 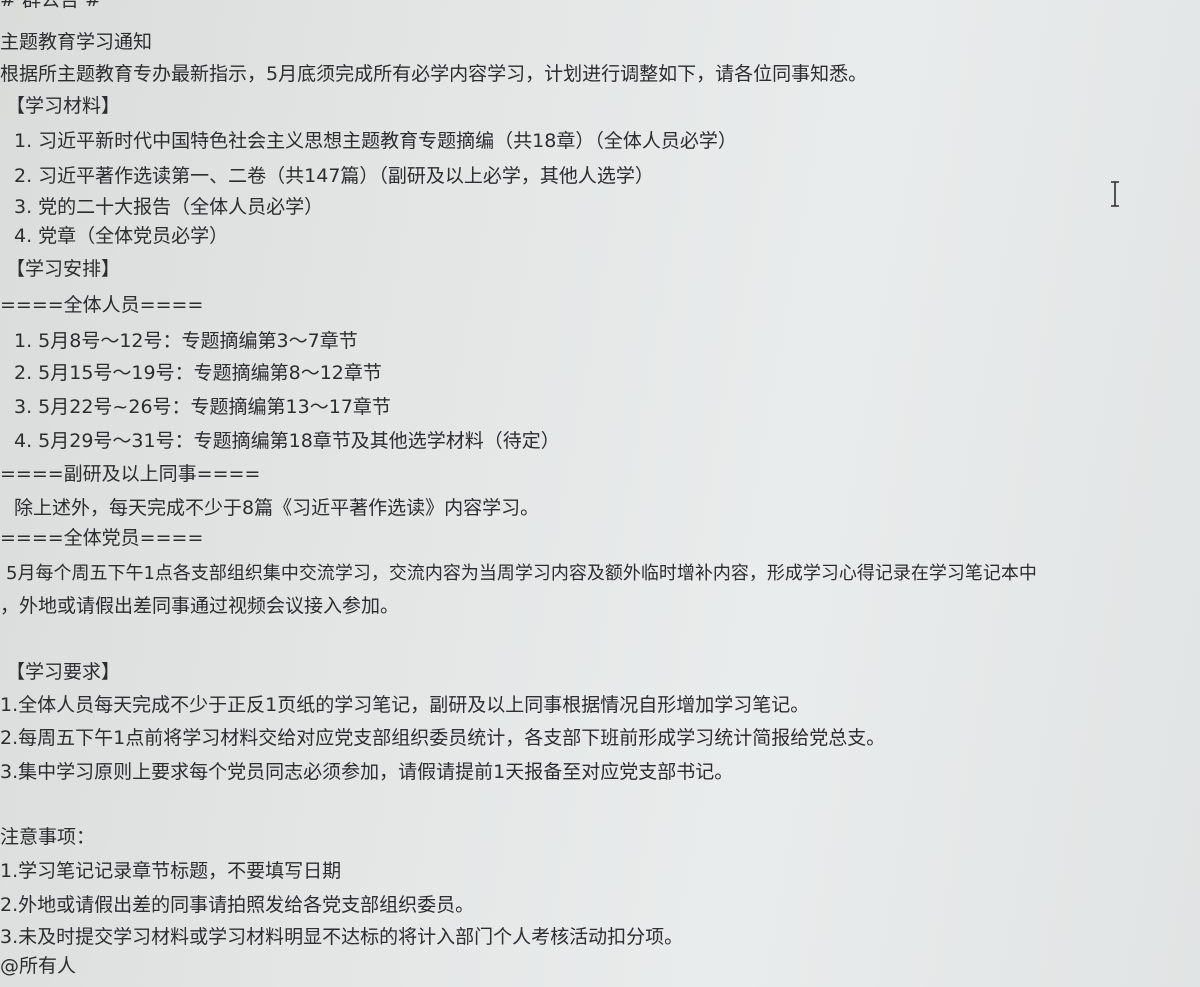 What do you see at coordinates (171, 871) in the screenshot?
I see `note-item: 1.学习笔记记录章节标题，不要填写日期` at bounding box center [171, 871].